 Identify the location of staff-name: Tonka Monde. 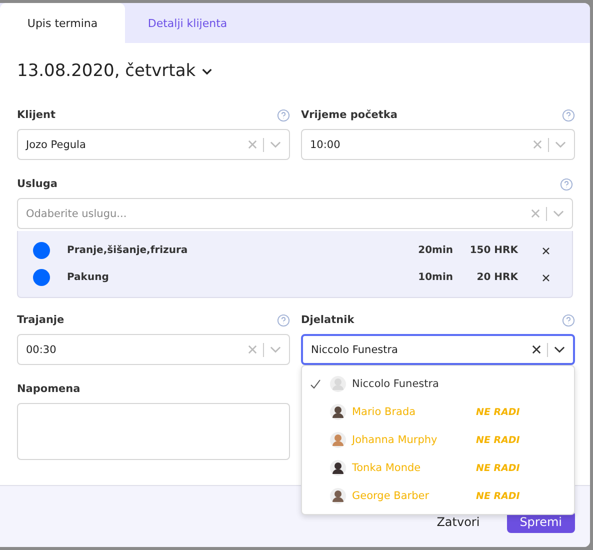
(387, 468).